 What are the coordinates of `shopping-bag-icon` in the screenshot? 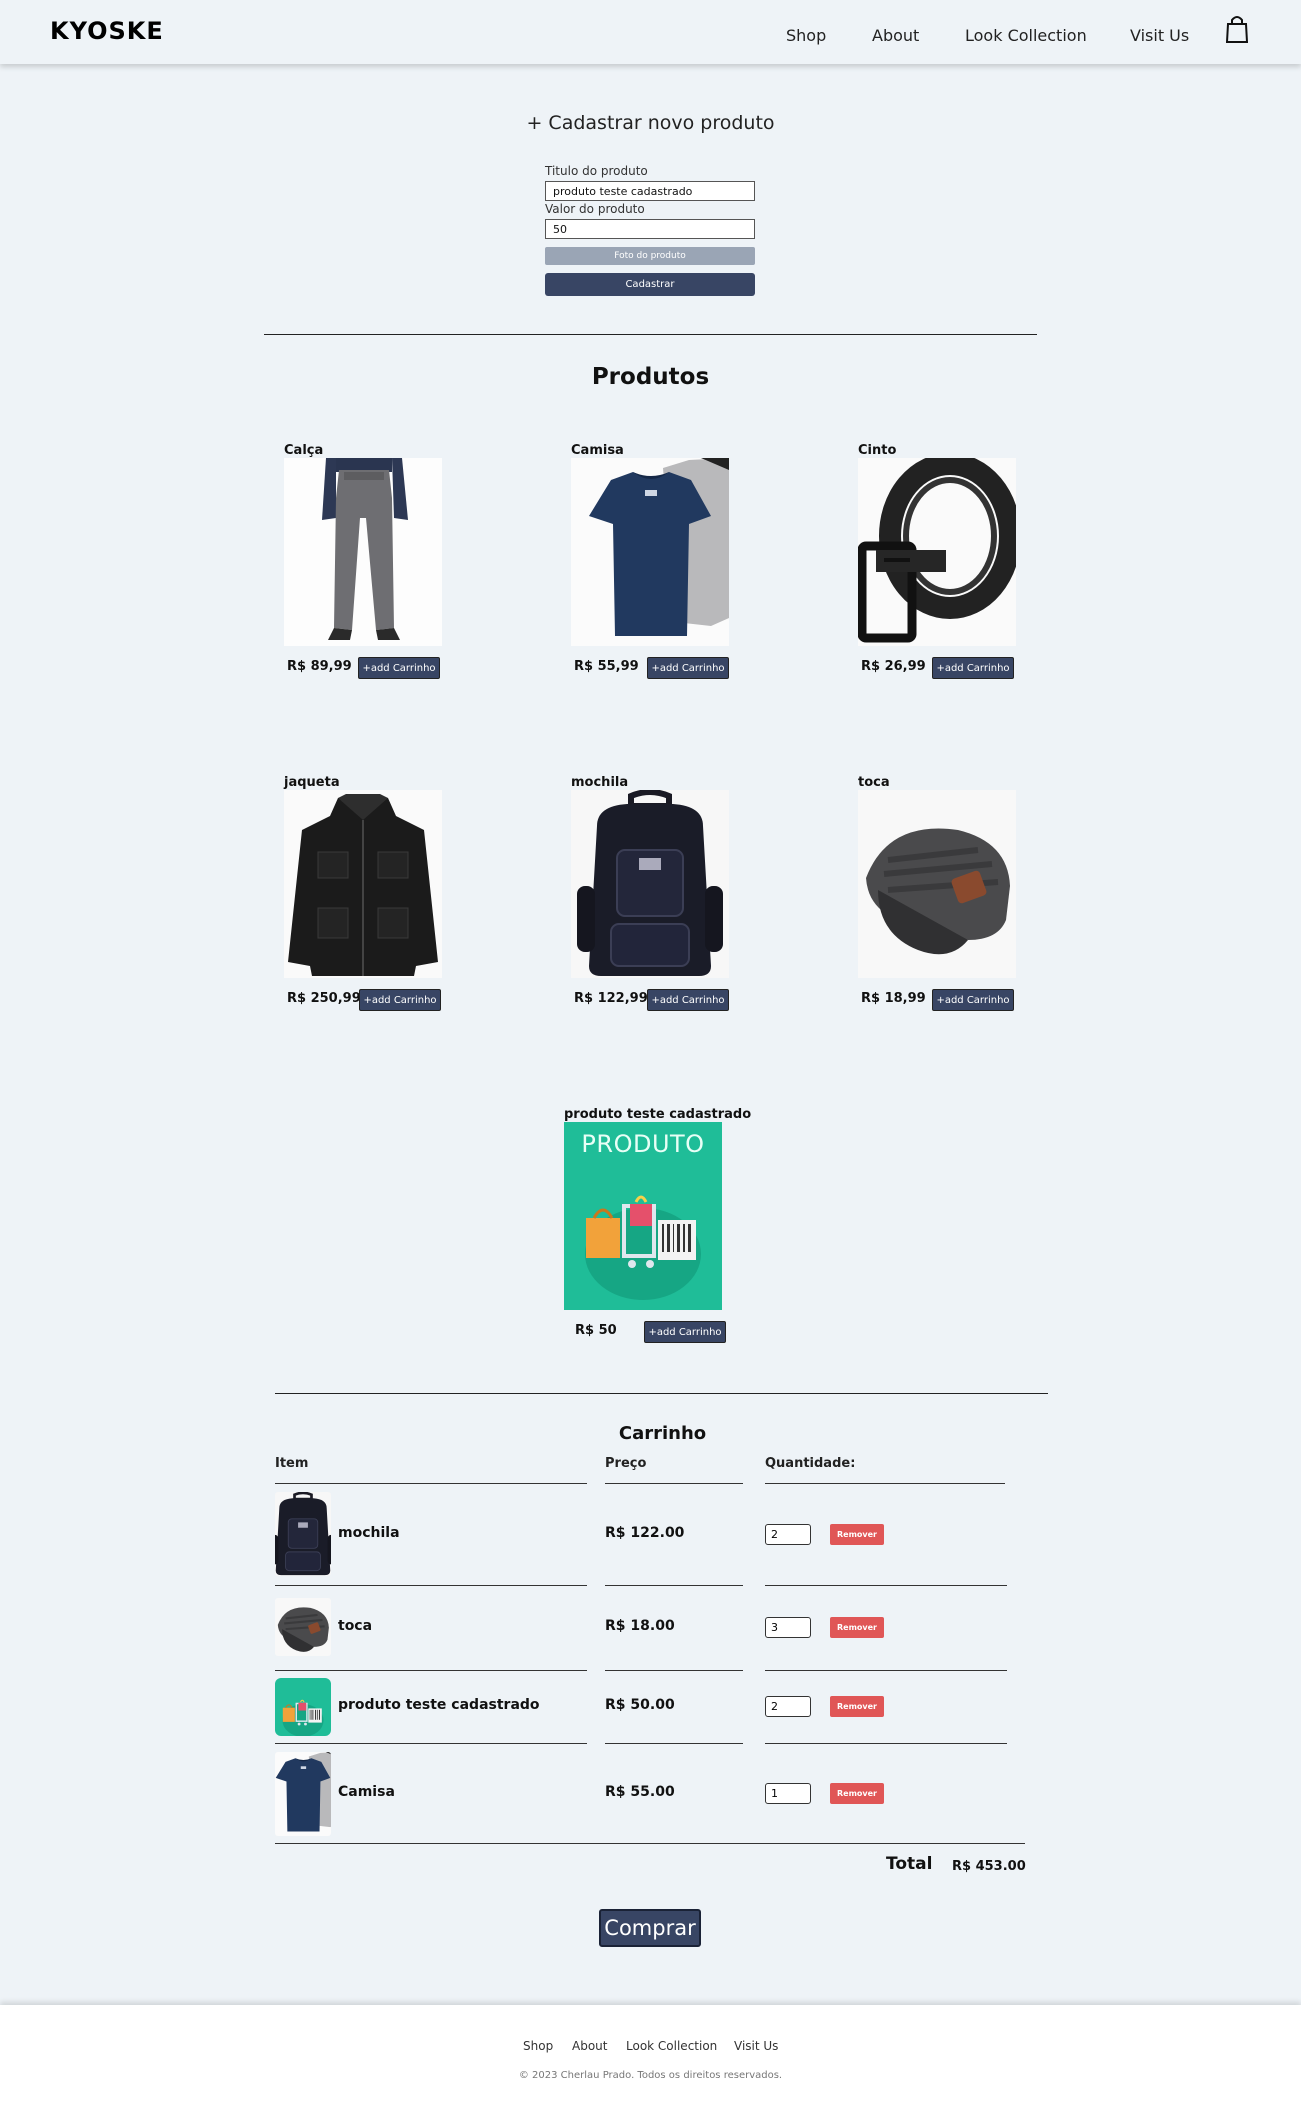 It's located at (1237, 29).